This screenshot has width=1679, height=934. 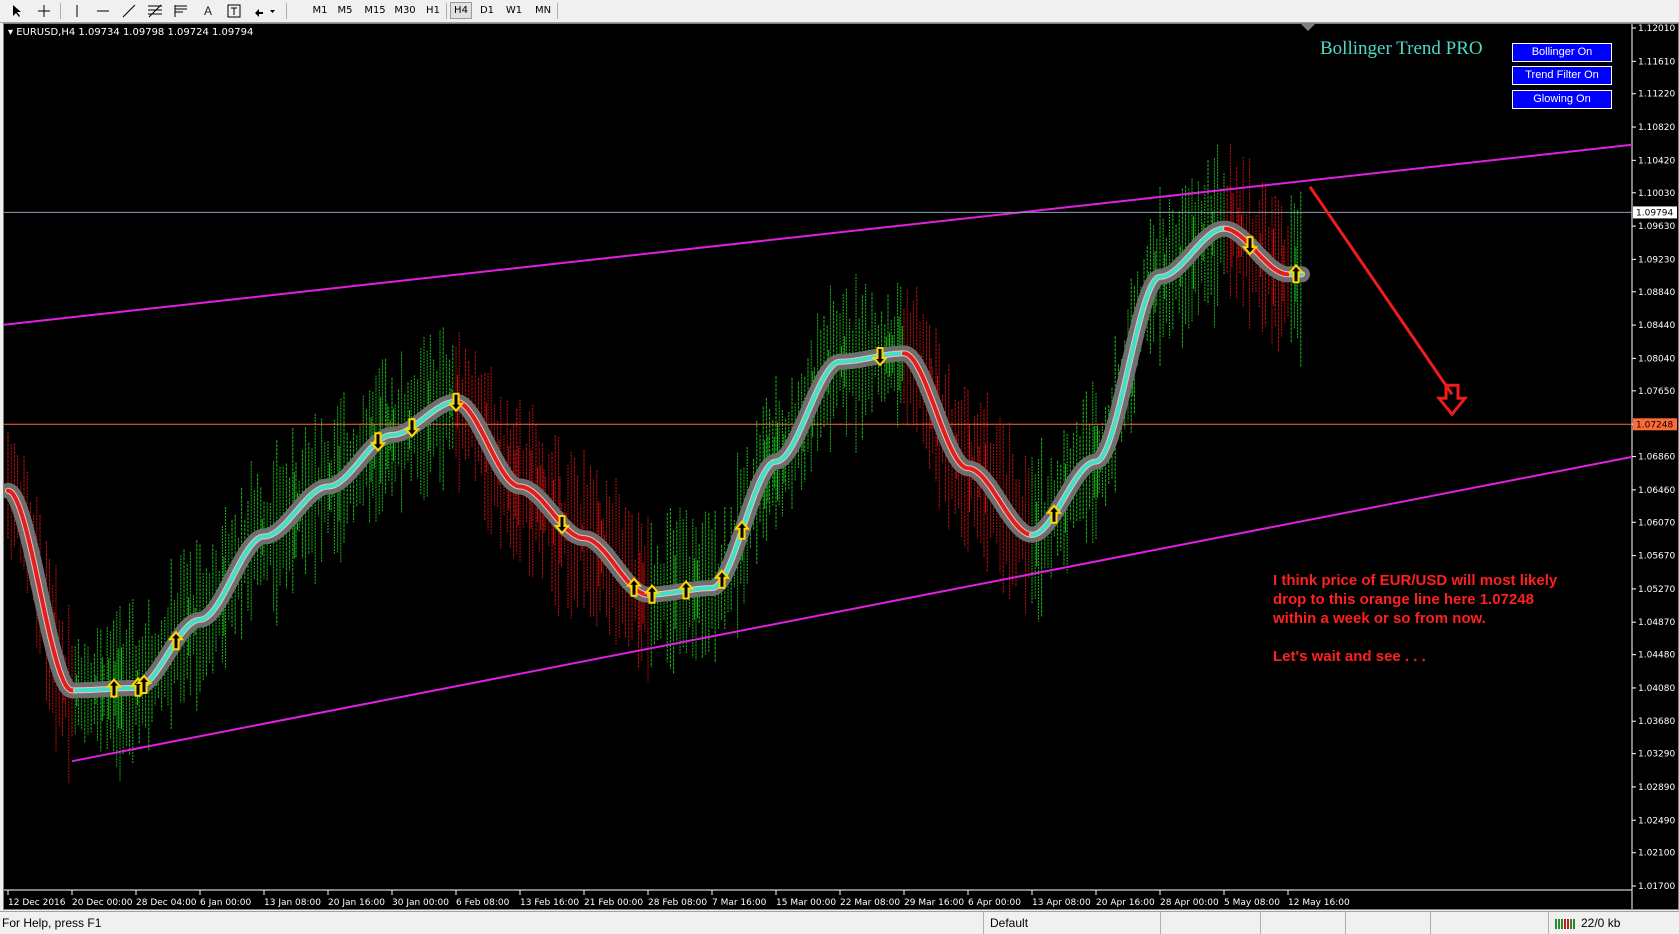 What do you see at coordinates (345, 10) in the screenshot?
I see `timeframe-m5: M5` at bounding box center [345, 10].